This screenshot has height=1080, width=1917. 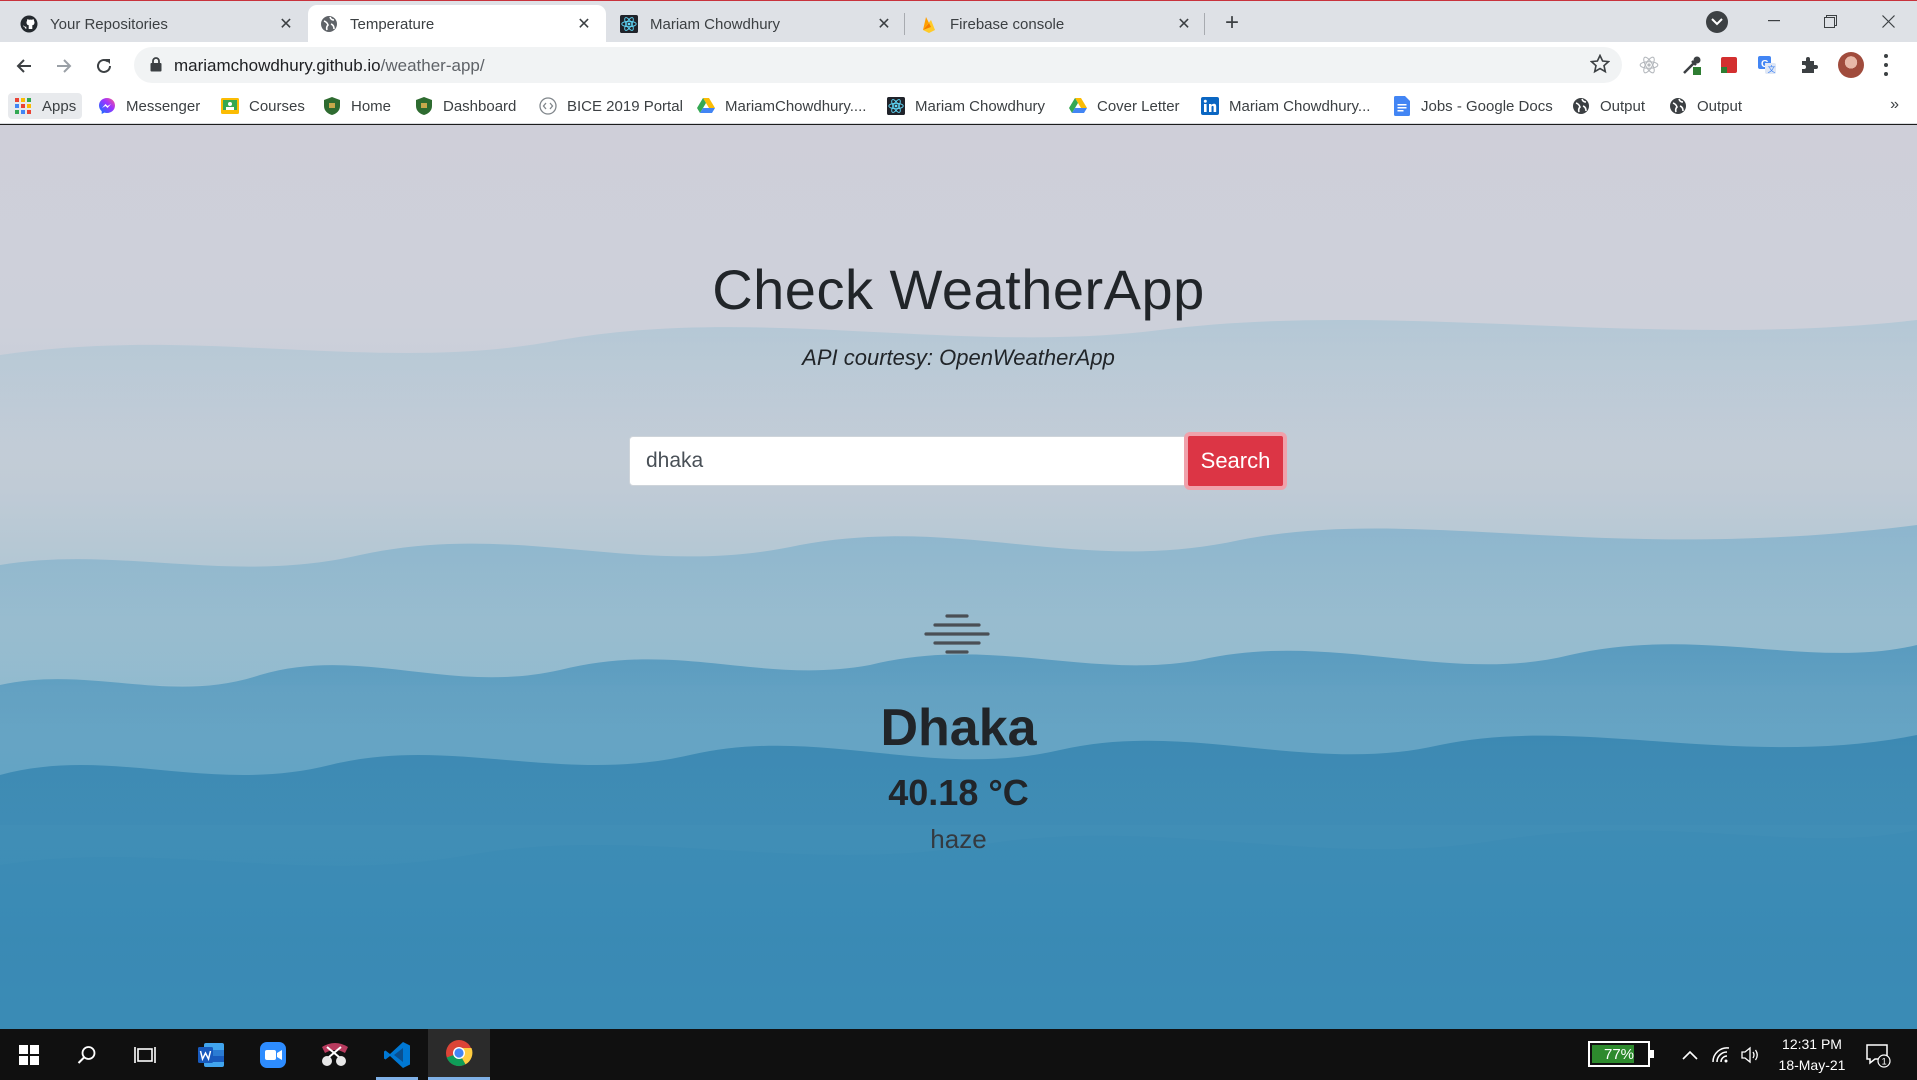 I want to click on url-path: /weather-app/, so click(x=432, y=65).